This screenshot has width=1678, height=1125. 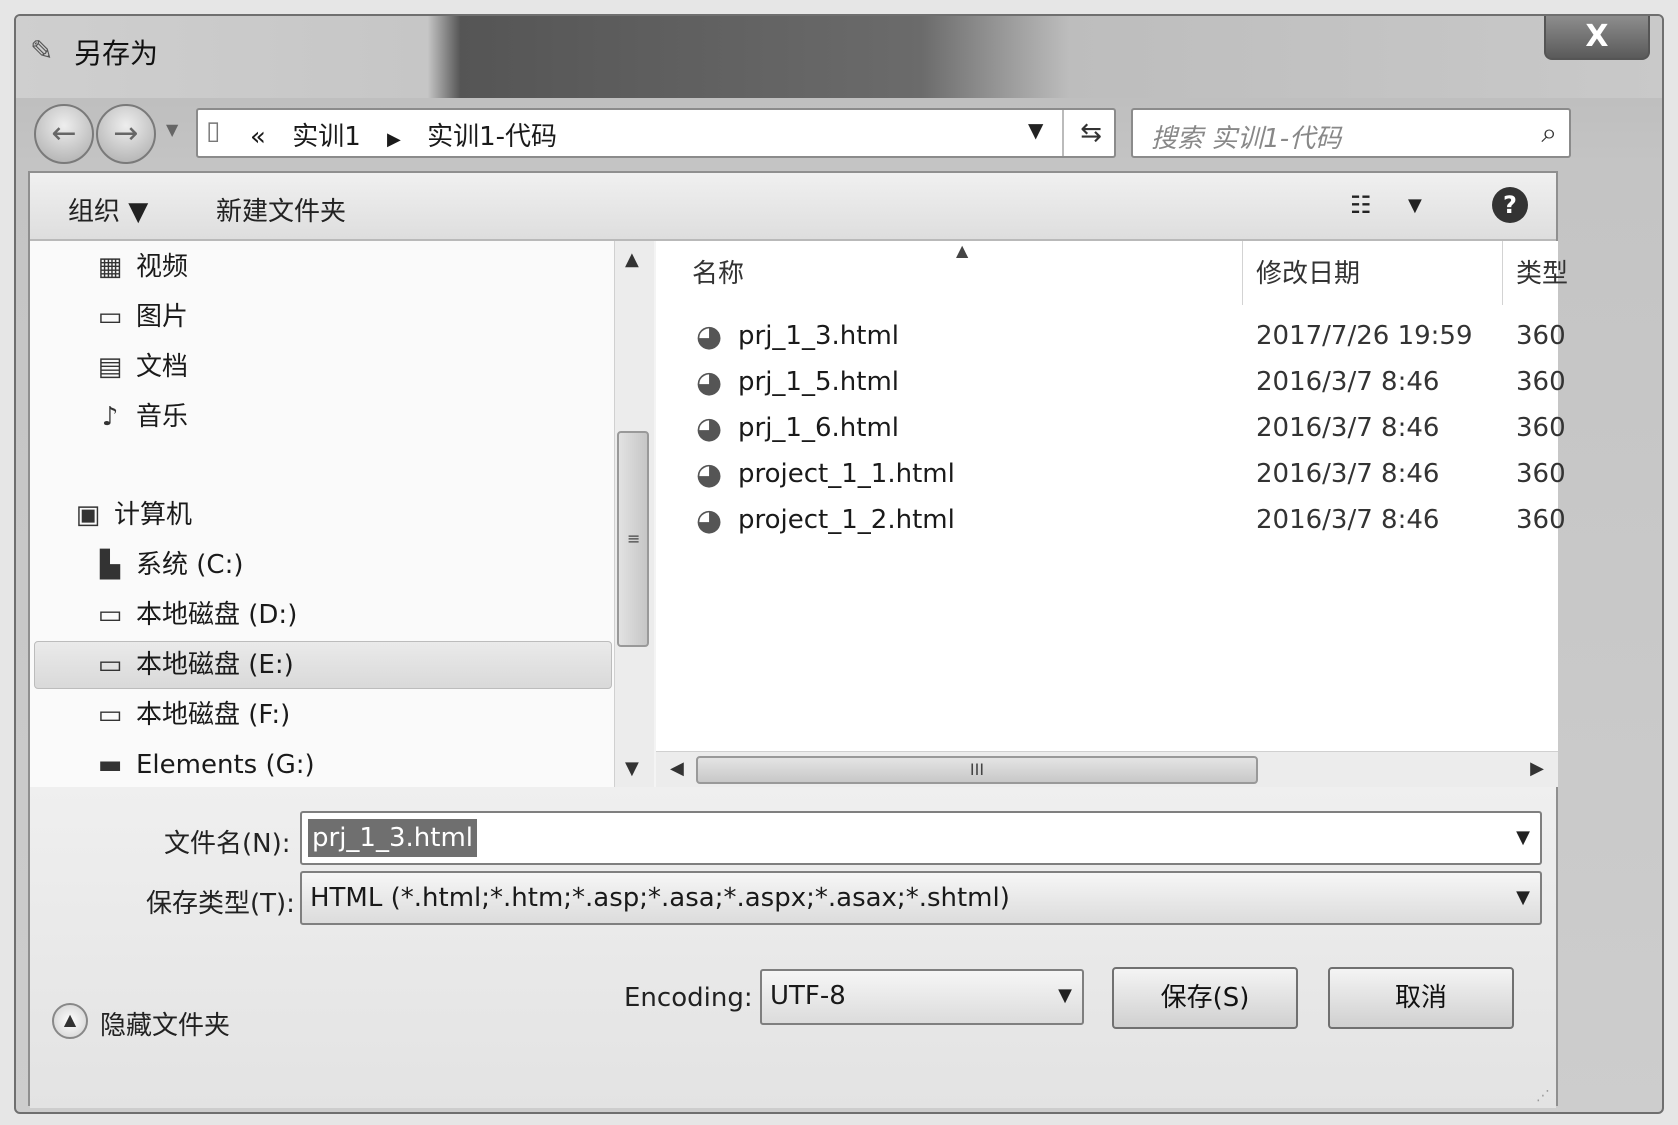 I want to click on file-name: project_1_1.html, so click(x=846, y=474).